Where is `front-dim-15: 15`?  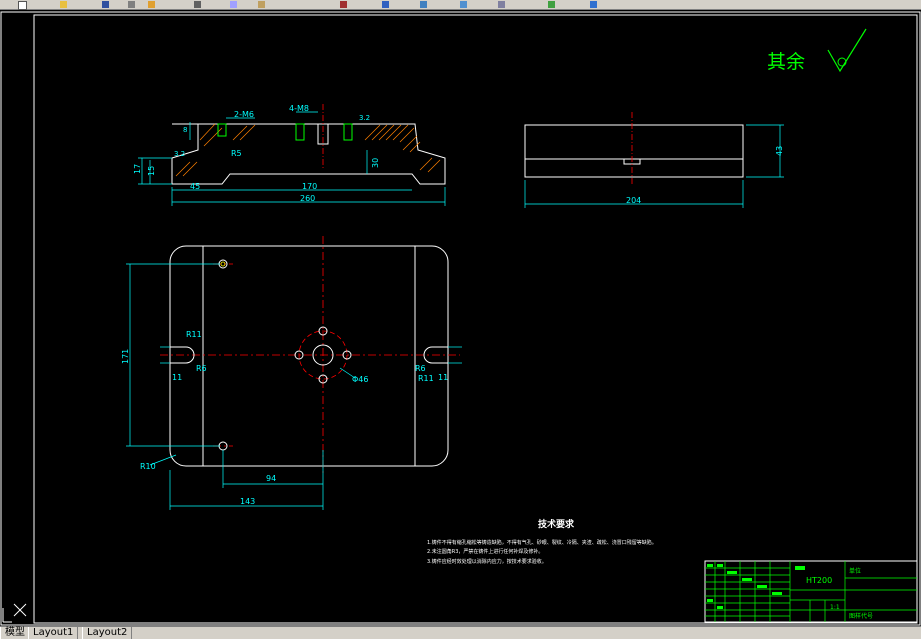 front-dim-15: 15 is located at coordinates (151, 171).